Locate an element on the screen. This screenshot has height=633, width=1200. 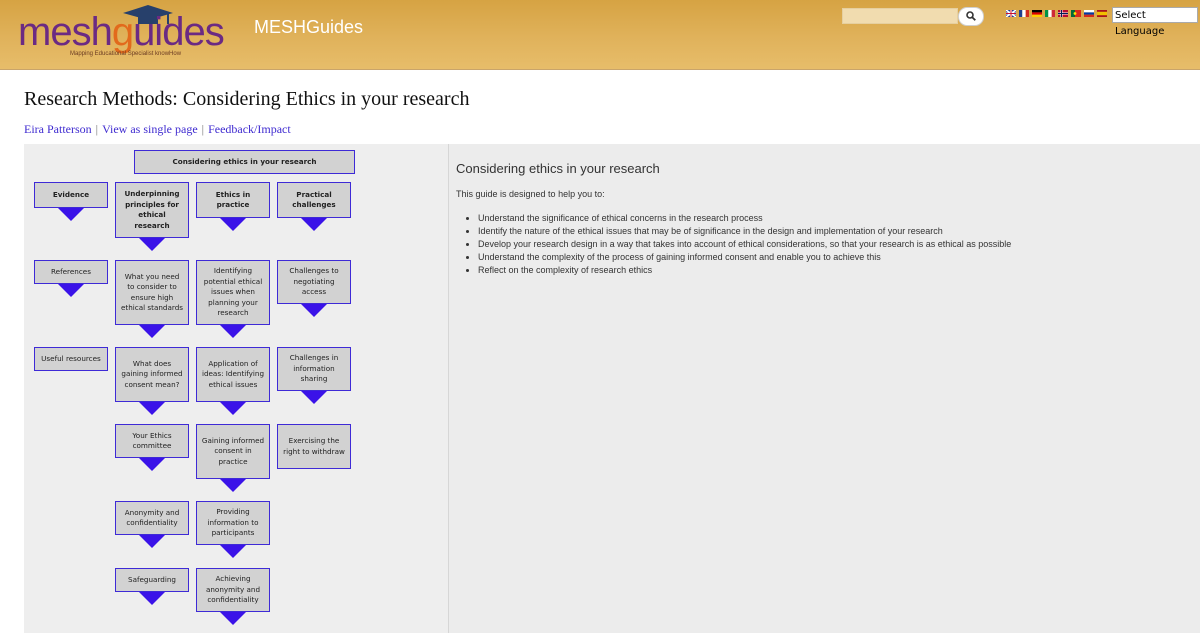
author-link: Eira Patterson is located at coordinates (58, 129).